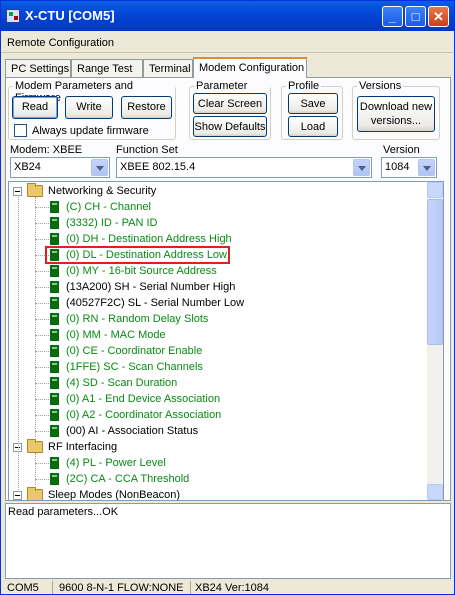  I want to click on tree-scrollbar, so click(435, 341).